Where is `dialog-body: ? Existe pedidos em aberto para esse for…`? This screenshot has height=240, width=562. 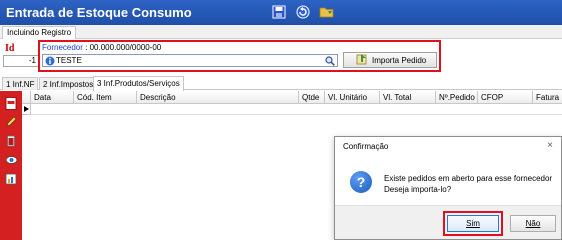 dialog-body: ? Existe pedidos em aberto para esse for… is located at coordinates (448, 181).